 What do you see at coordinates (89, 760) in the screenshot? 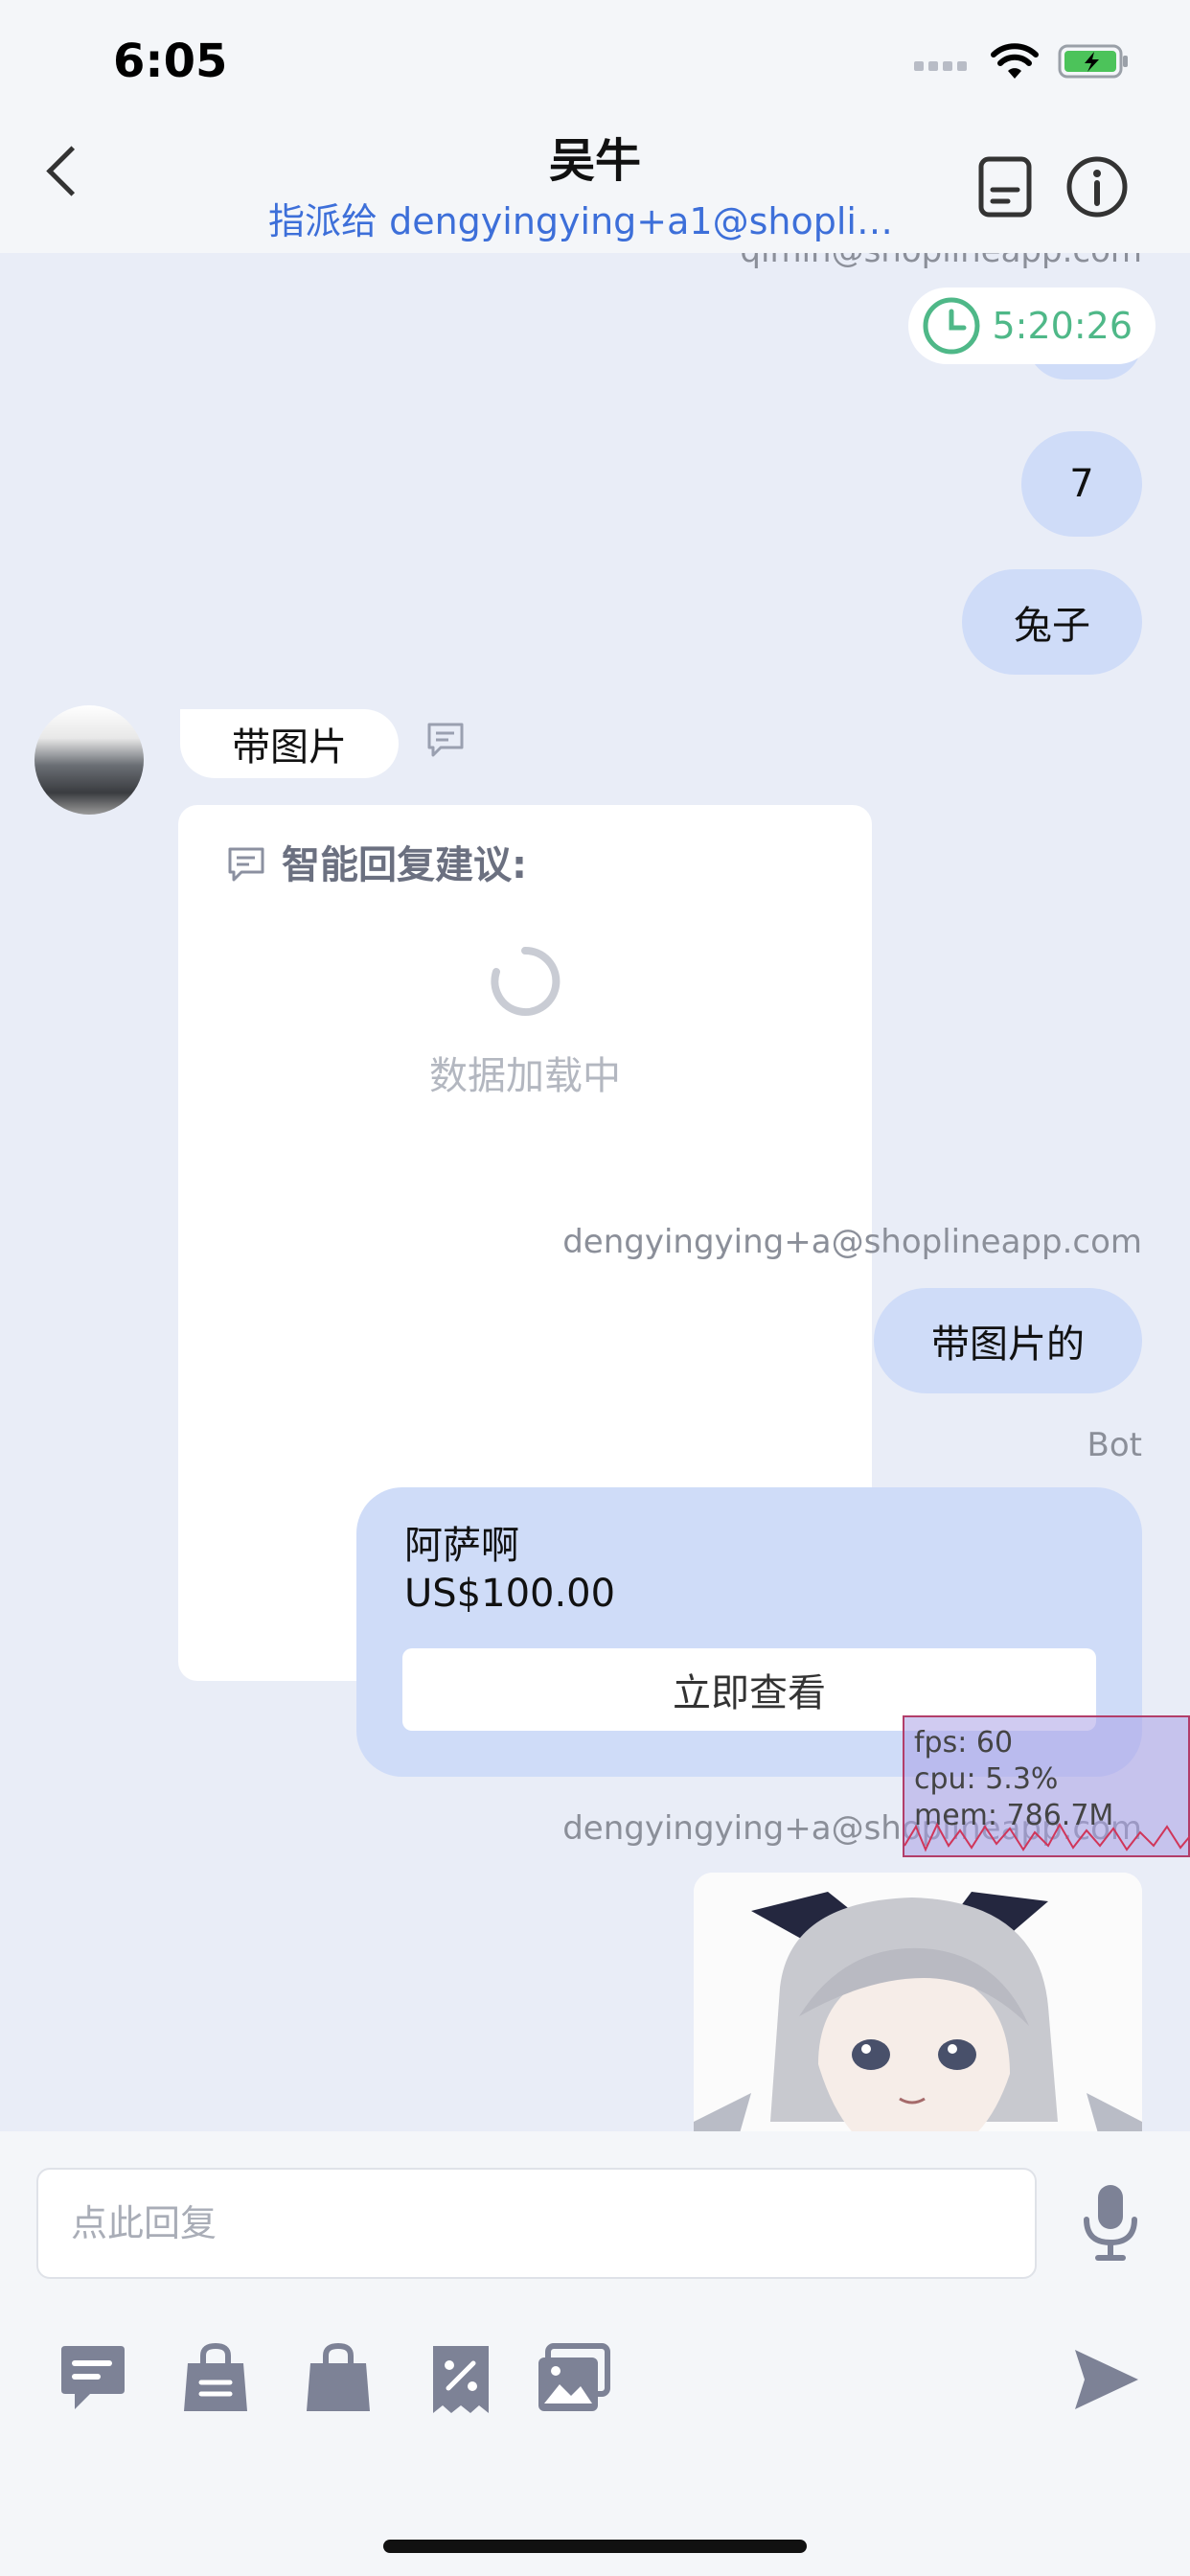
I see `avatar` at bounding box center [89, 760].